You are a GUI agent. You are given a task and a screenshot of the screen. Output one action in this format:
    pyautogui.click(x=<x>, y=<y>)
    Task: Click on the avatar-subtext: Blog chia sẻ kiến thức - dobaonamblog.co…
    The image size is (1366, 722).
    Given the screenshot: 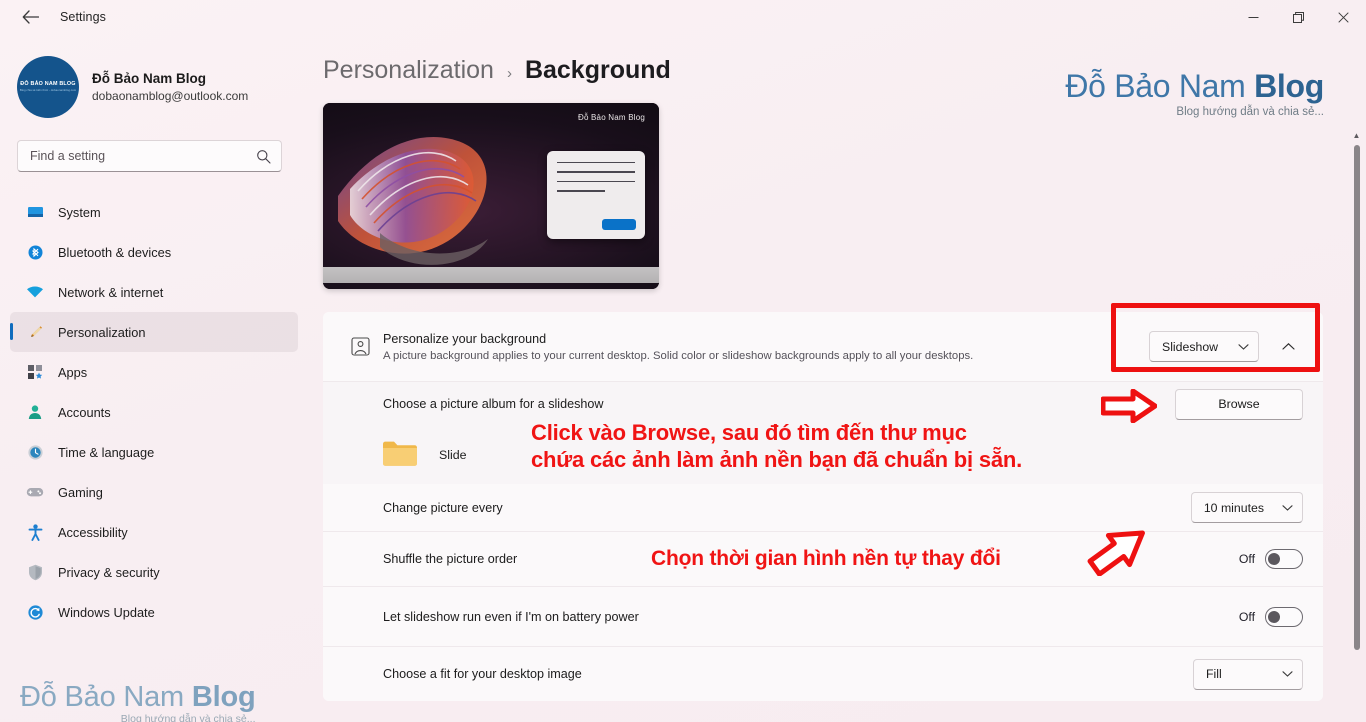 What is the action you would take?
    pyautogui.click(x=48, y=90)
    